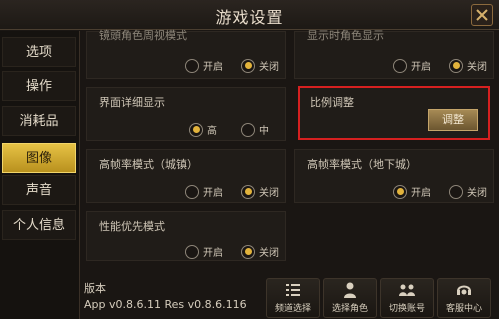 This screenshot has width=499, height=319. I want to click on close-button, so click(482, 15).